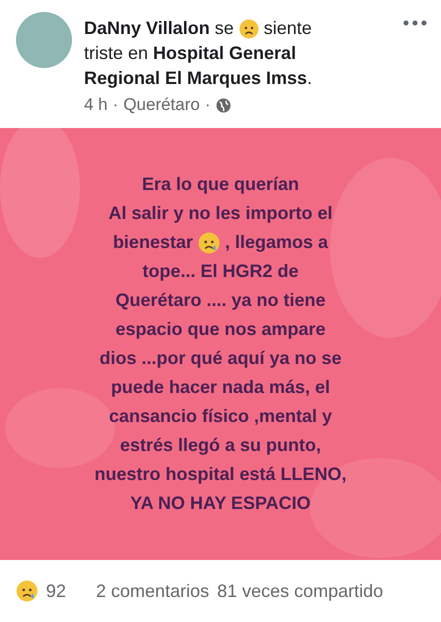 This screenshot has width=441, height=622. Describe the element at coordinates (220, 213) in the screenshot. I see `post-message-line: Al salir y no les importo el` at that location.